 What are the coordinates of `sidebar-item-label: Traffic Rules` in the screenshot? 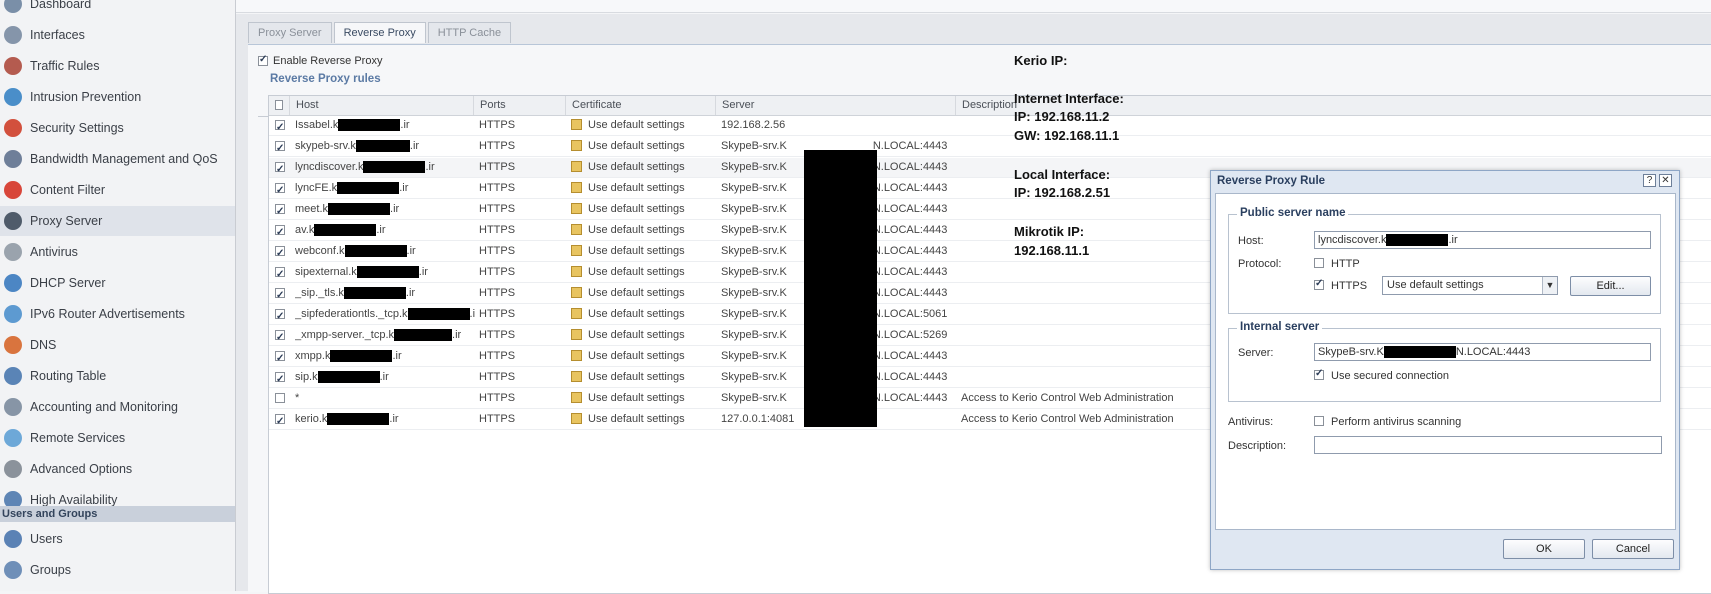 It's located at (65, 66).